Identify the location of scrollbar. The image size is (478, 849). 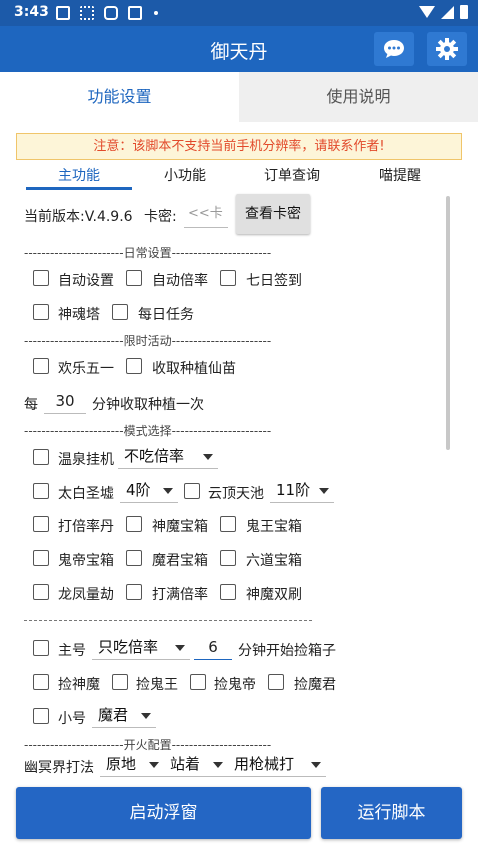
(448, 323).